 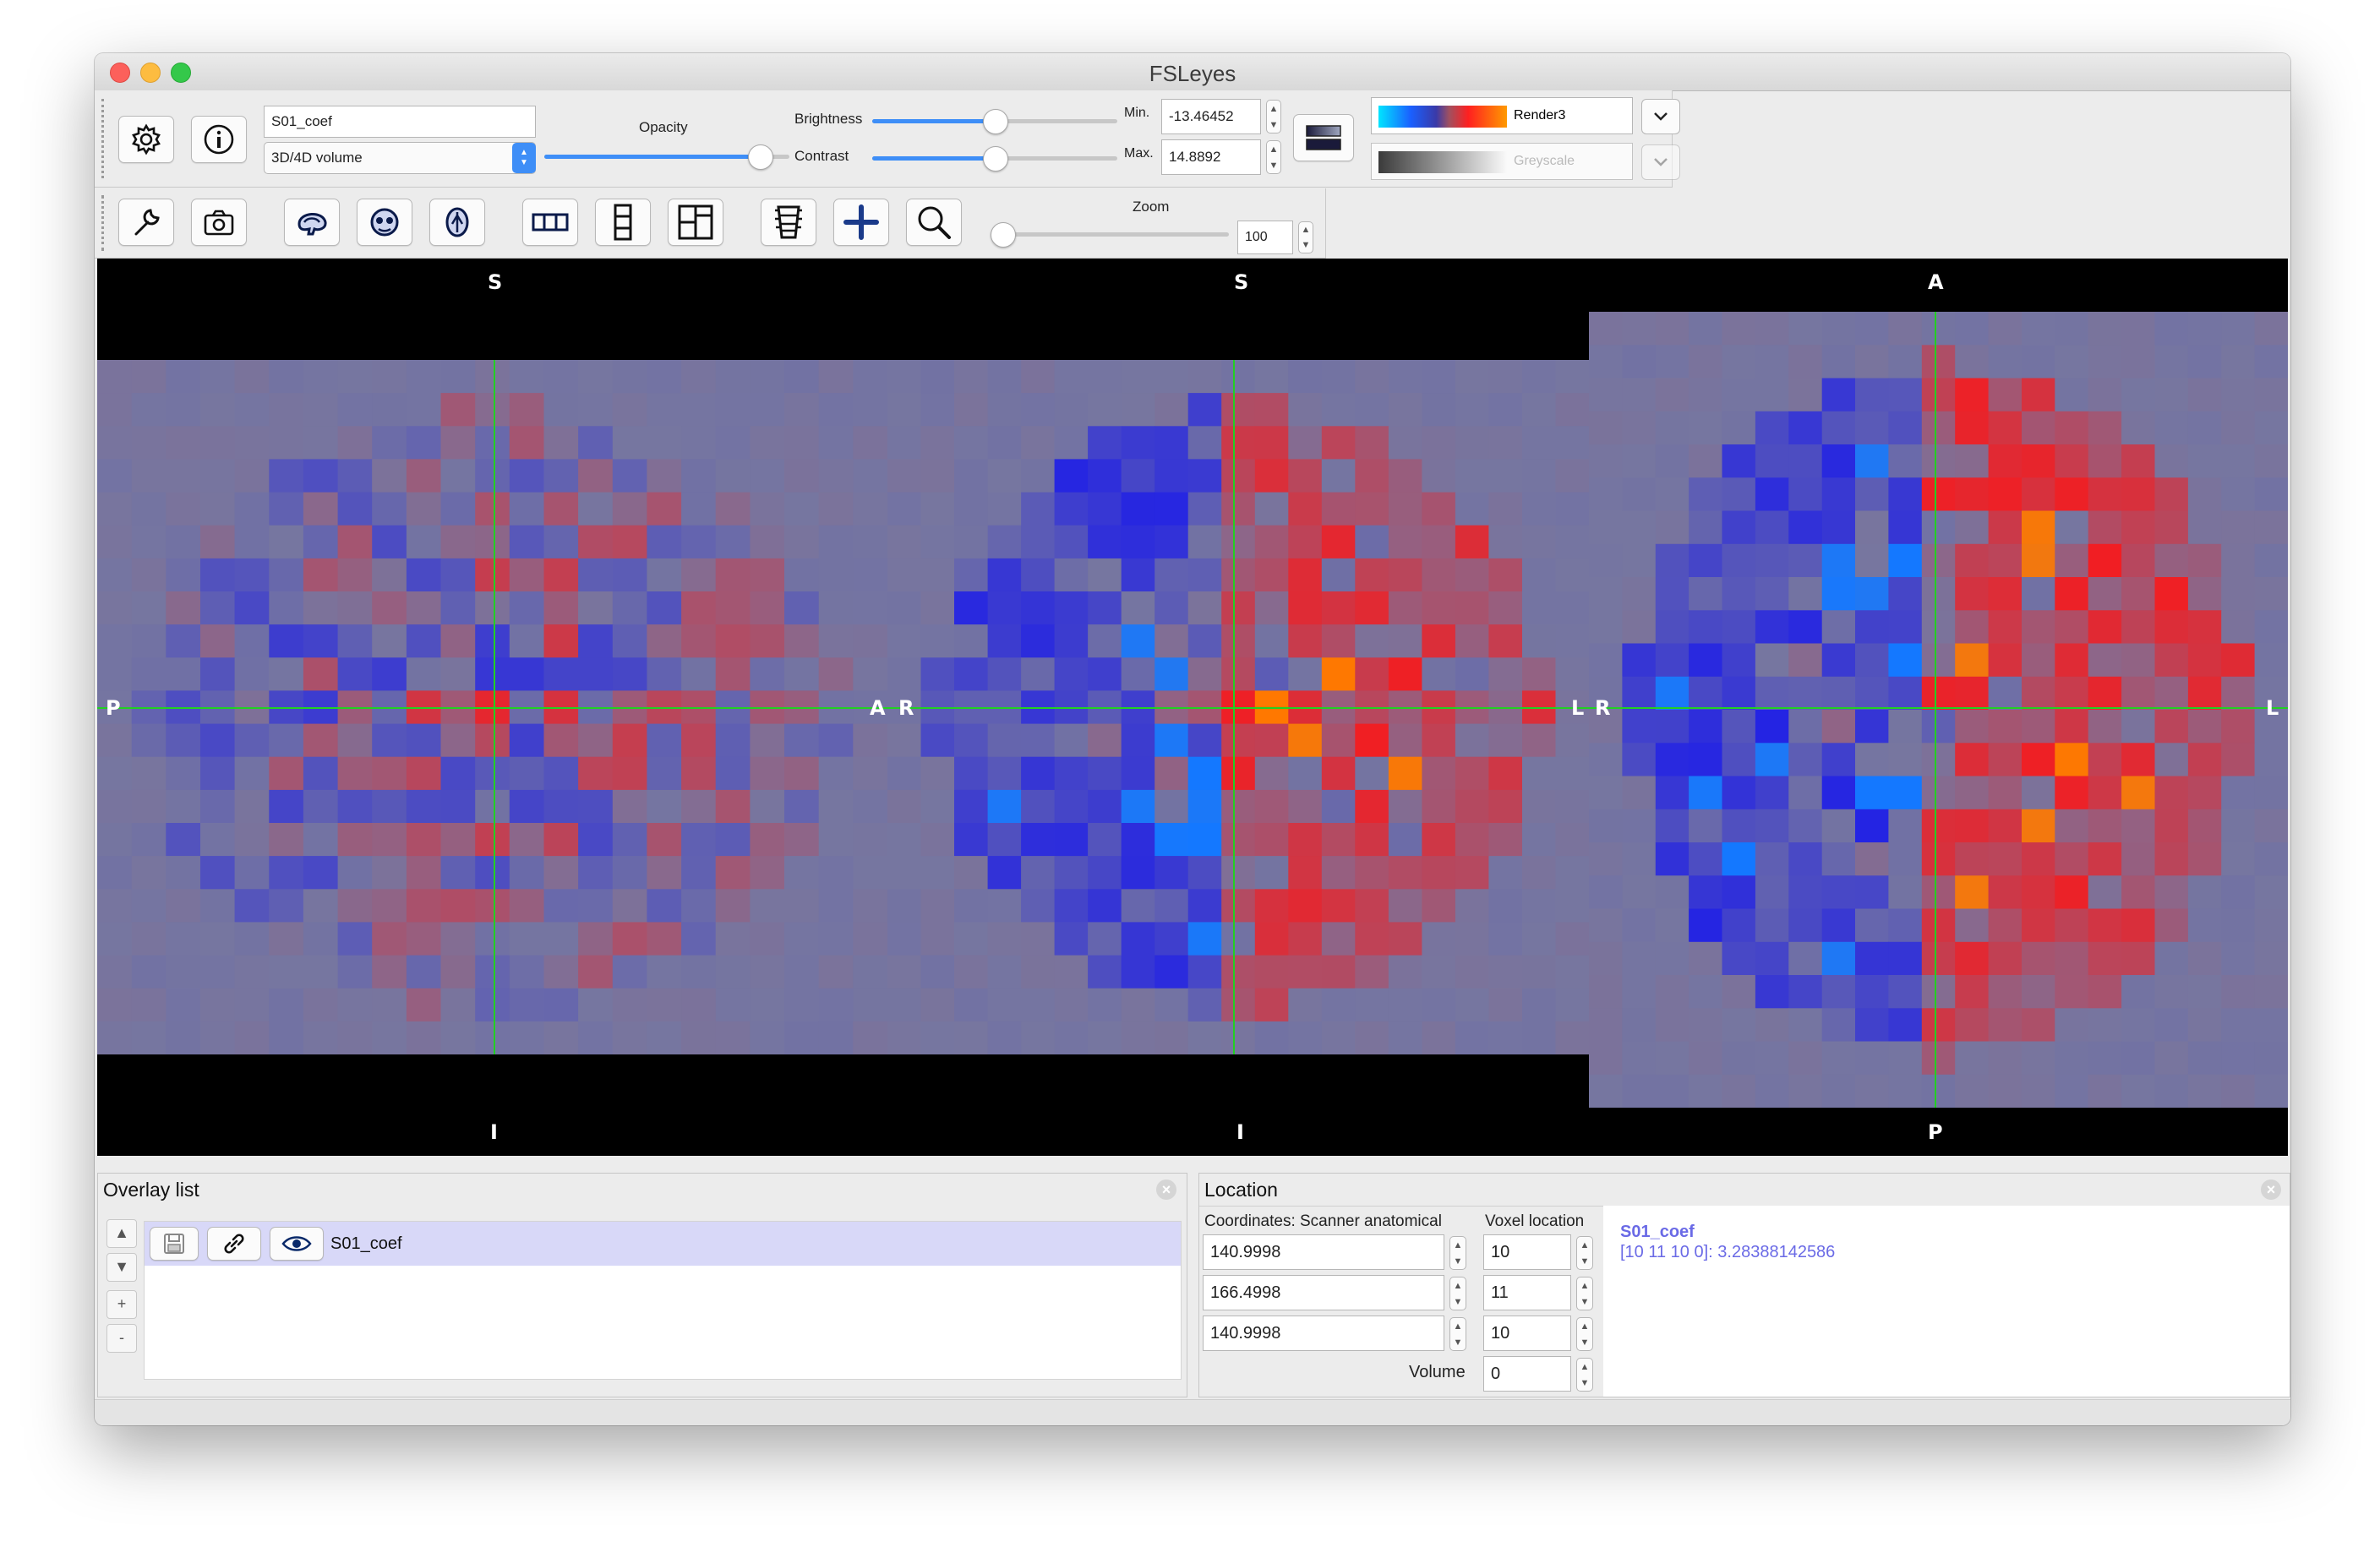 I want to click on coordinate-z-field: 140.9998, so click(x=1323, y=1333).